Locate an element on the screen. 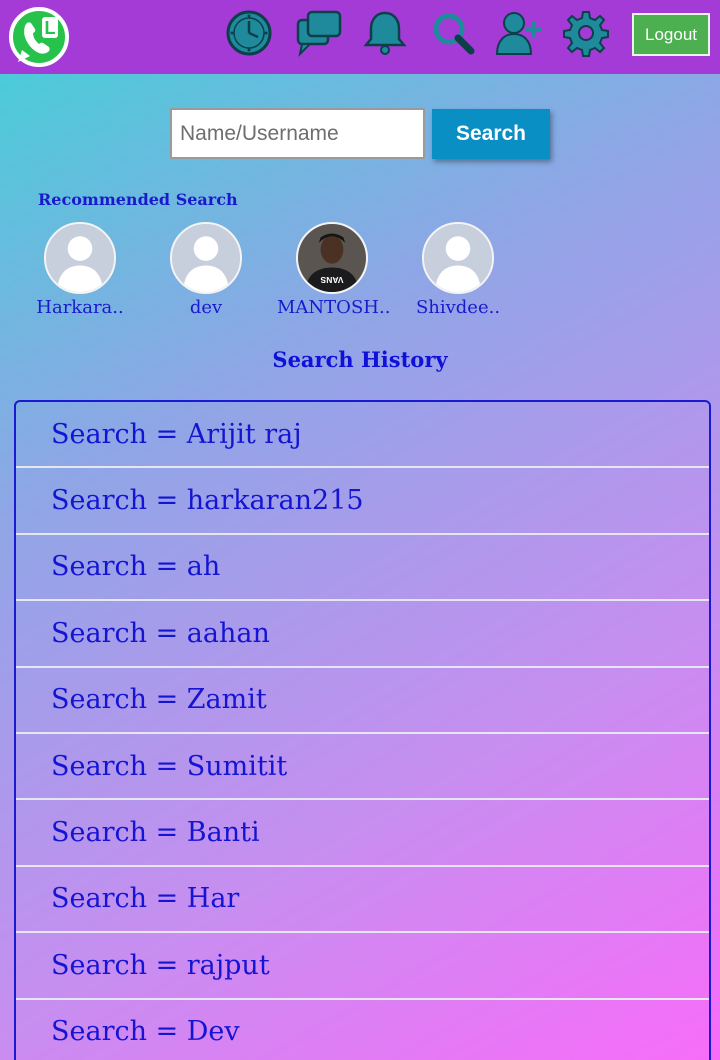  history-item: Search = Banti is located at coordinates (362, 833).